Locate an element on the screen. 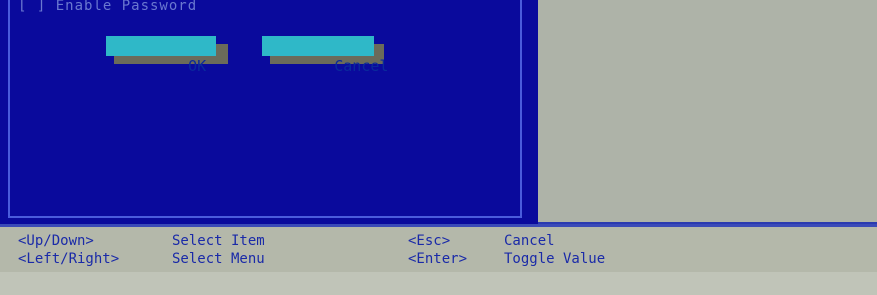  help-action-select-menu: Select Menu is located at coordinates (218, 259).